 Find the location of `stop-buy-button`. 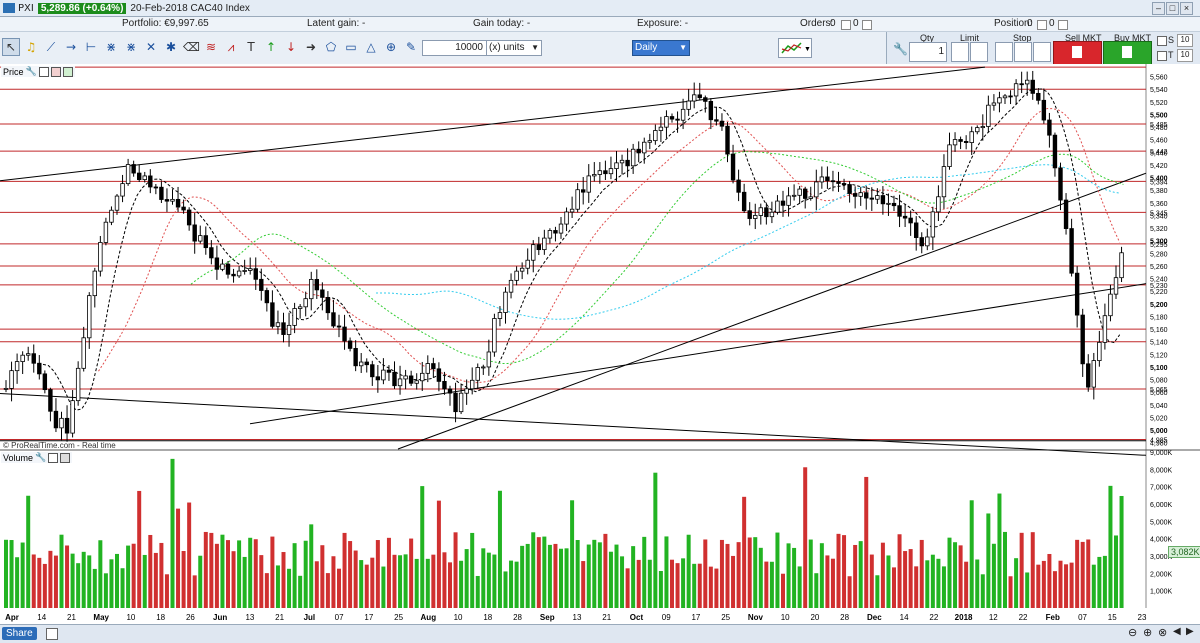

stop-buy-button is located at coordinates (1004, 52).